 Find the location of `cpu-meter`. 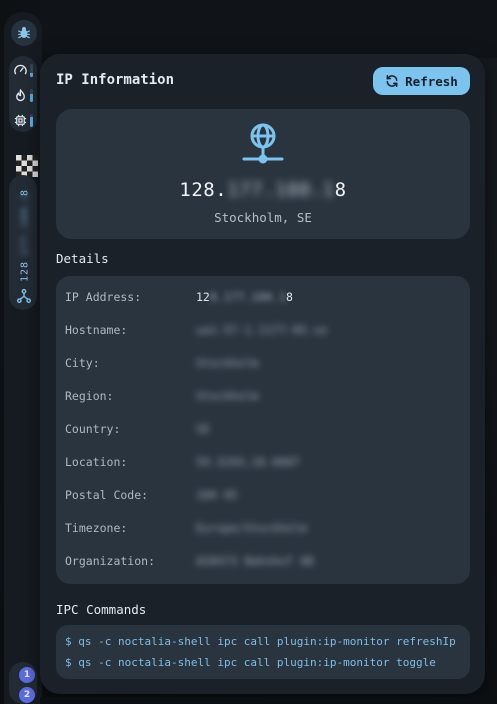

cpu-meter is located at coordinates (31, 70).